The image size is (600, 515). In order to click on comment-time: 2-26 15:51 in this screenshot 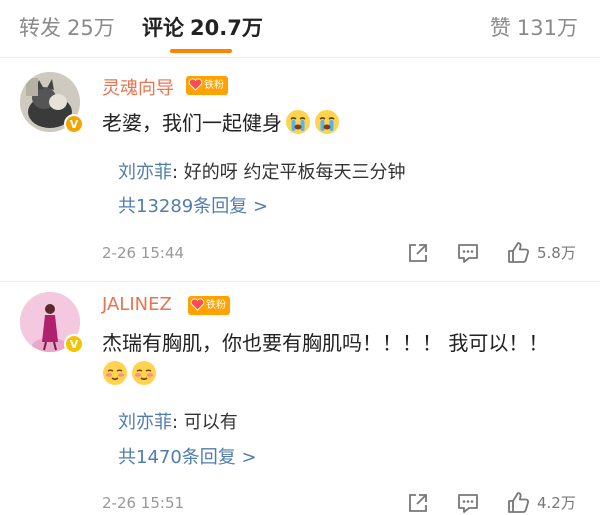, I will do `click(143, 503)`.